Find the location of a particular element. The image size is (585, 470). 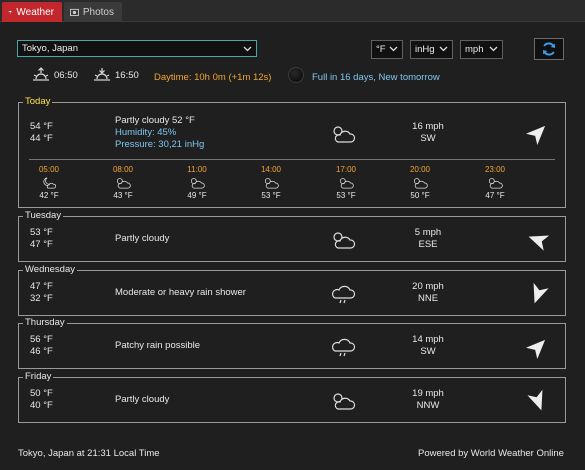

temp-range: 47 °F 32 °F is located at coordinates (41, 293).